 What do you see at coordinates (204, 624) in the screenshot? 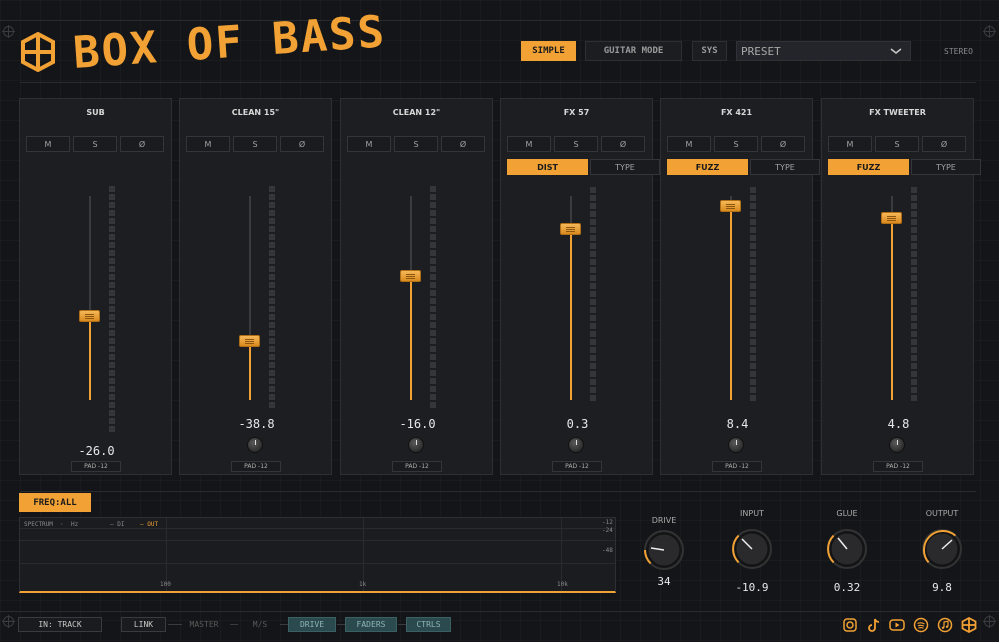
I see `master-button: MASTER` at bounding box center [204, 624].